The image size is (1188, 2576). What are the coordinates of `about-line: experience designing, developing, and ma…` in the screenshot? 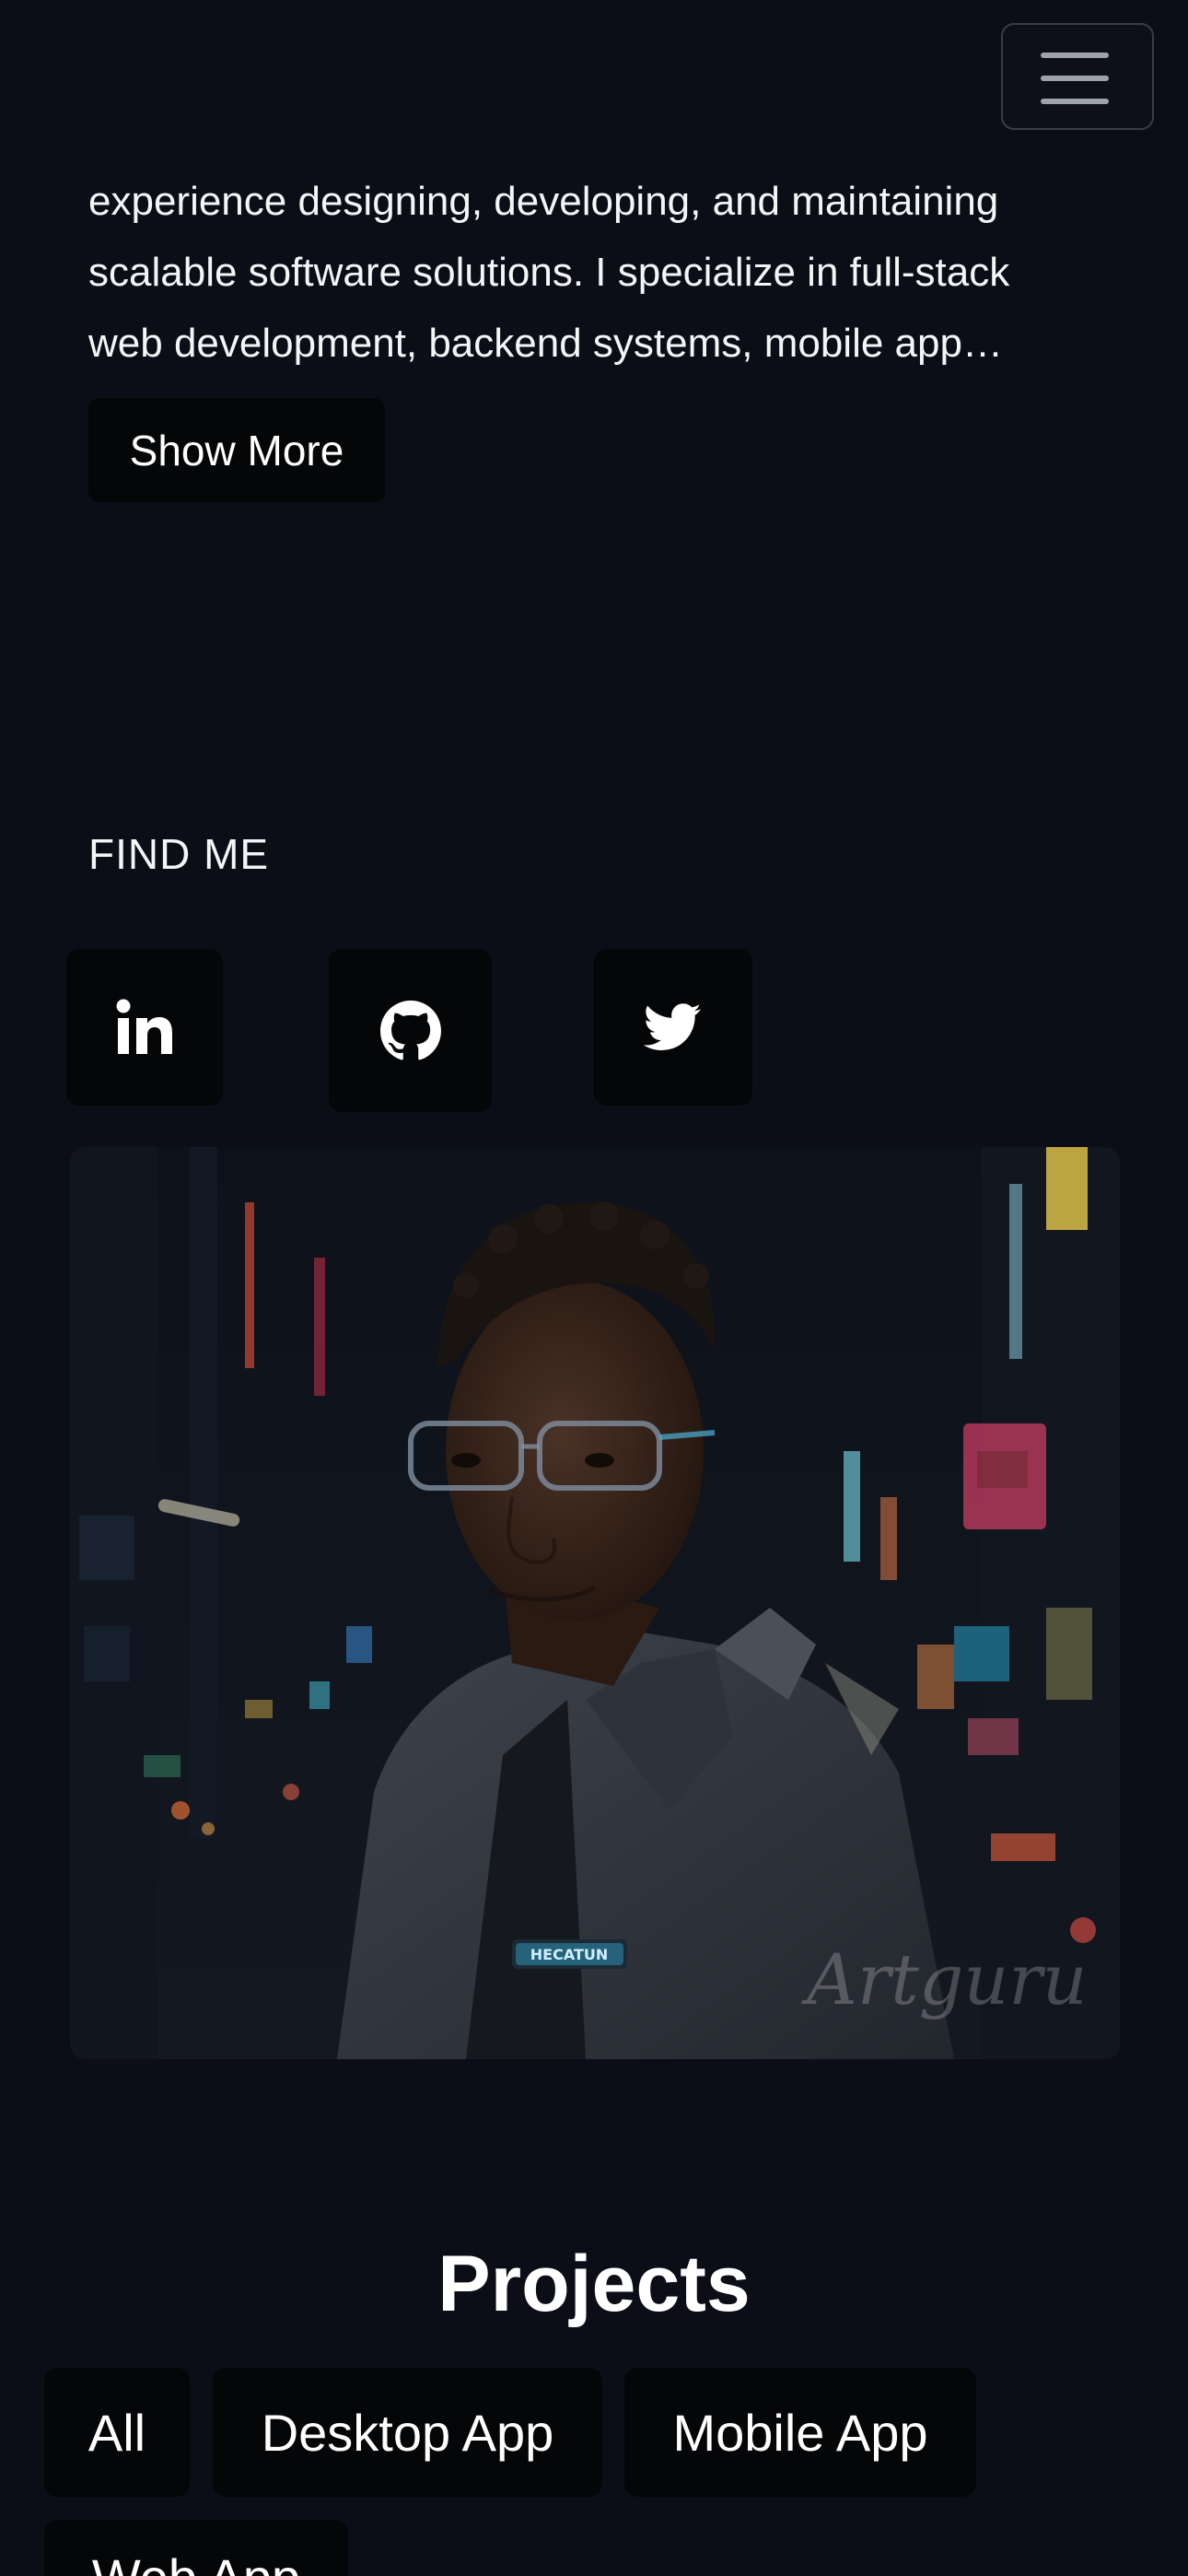 It's located at (543, 201).